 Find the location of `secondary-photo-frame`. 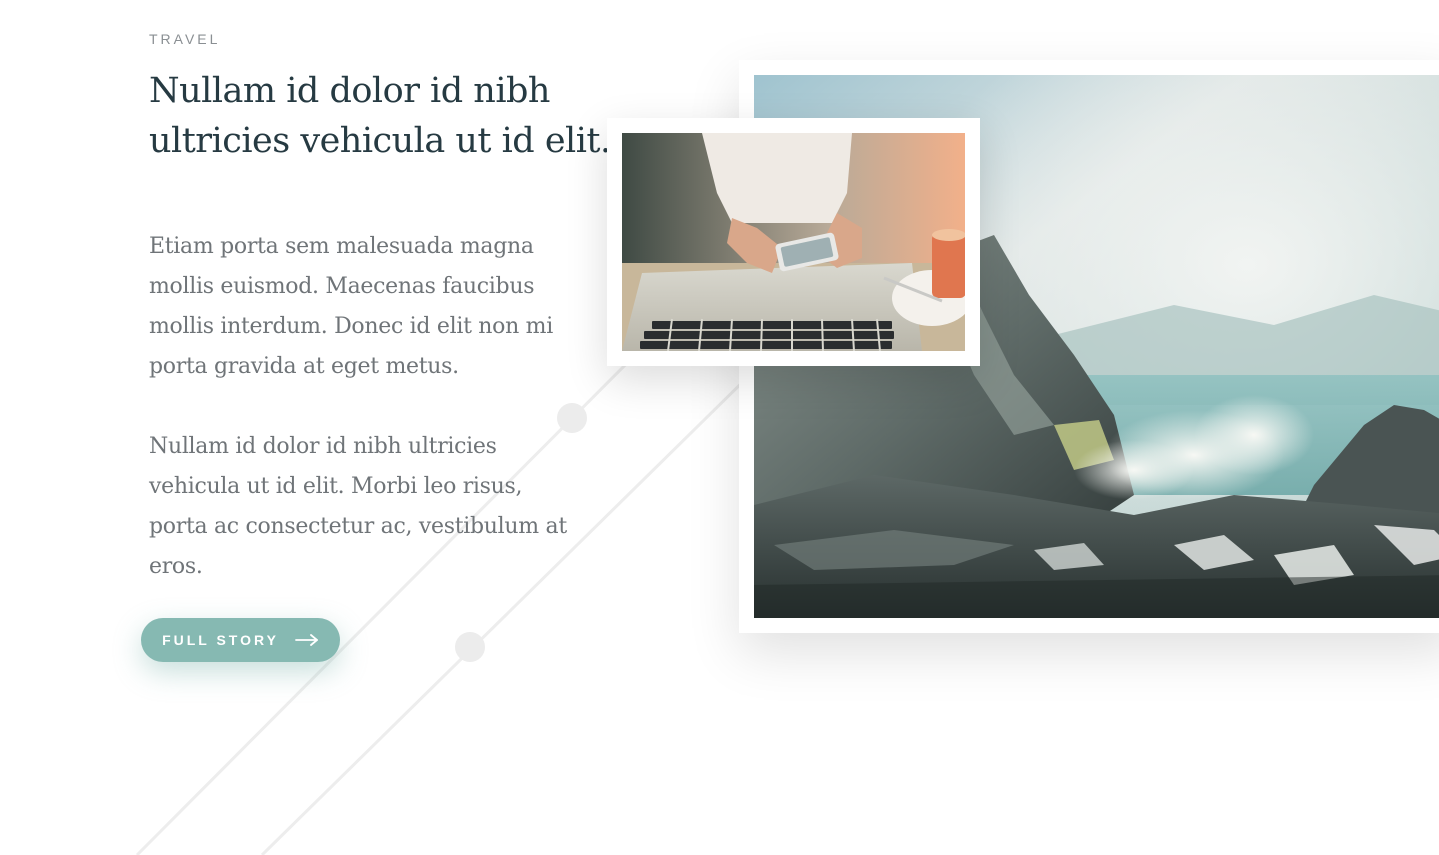

secondary-photo-frame is located at coordinates (793, 242).